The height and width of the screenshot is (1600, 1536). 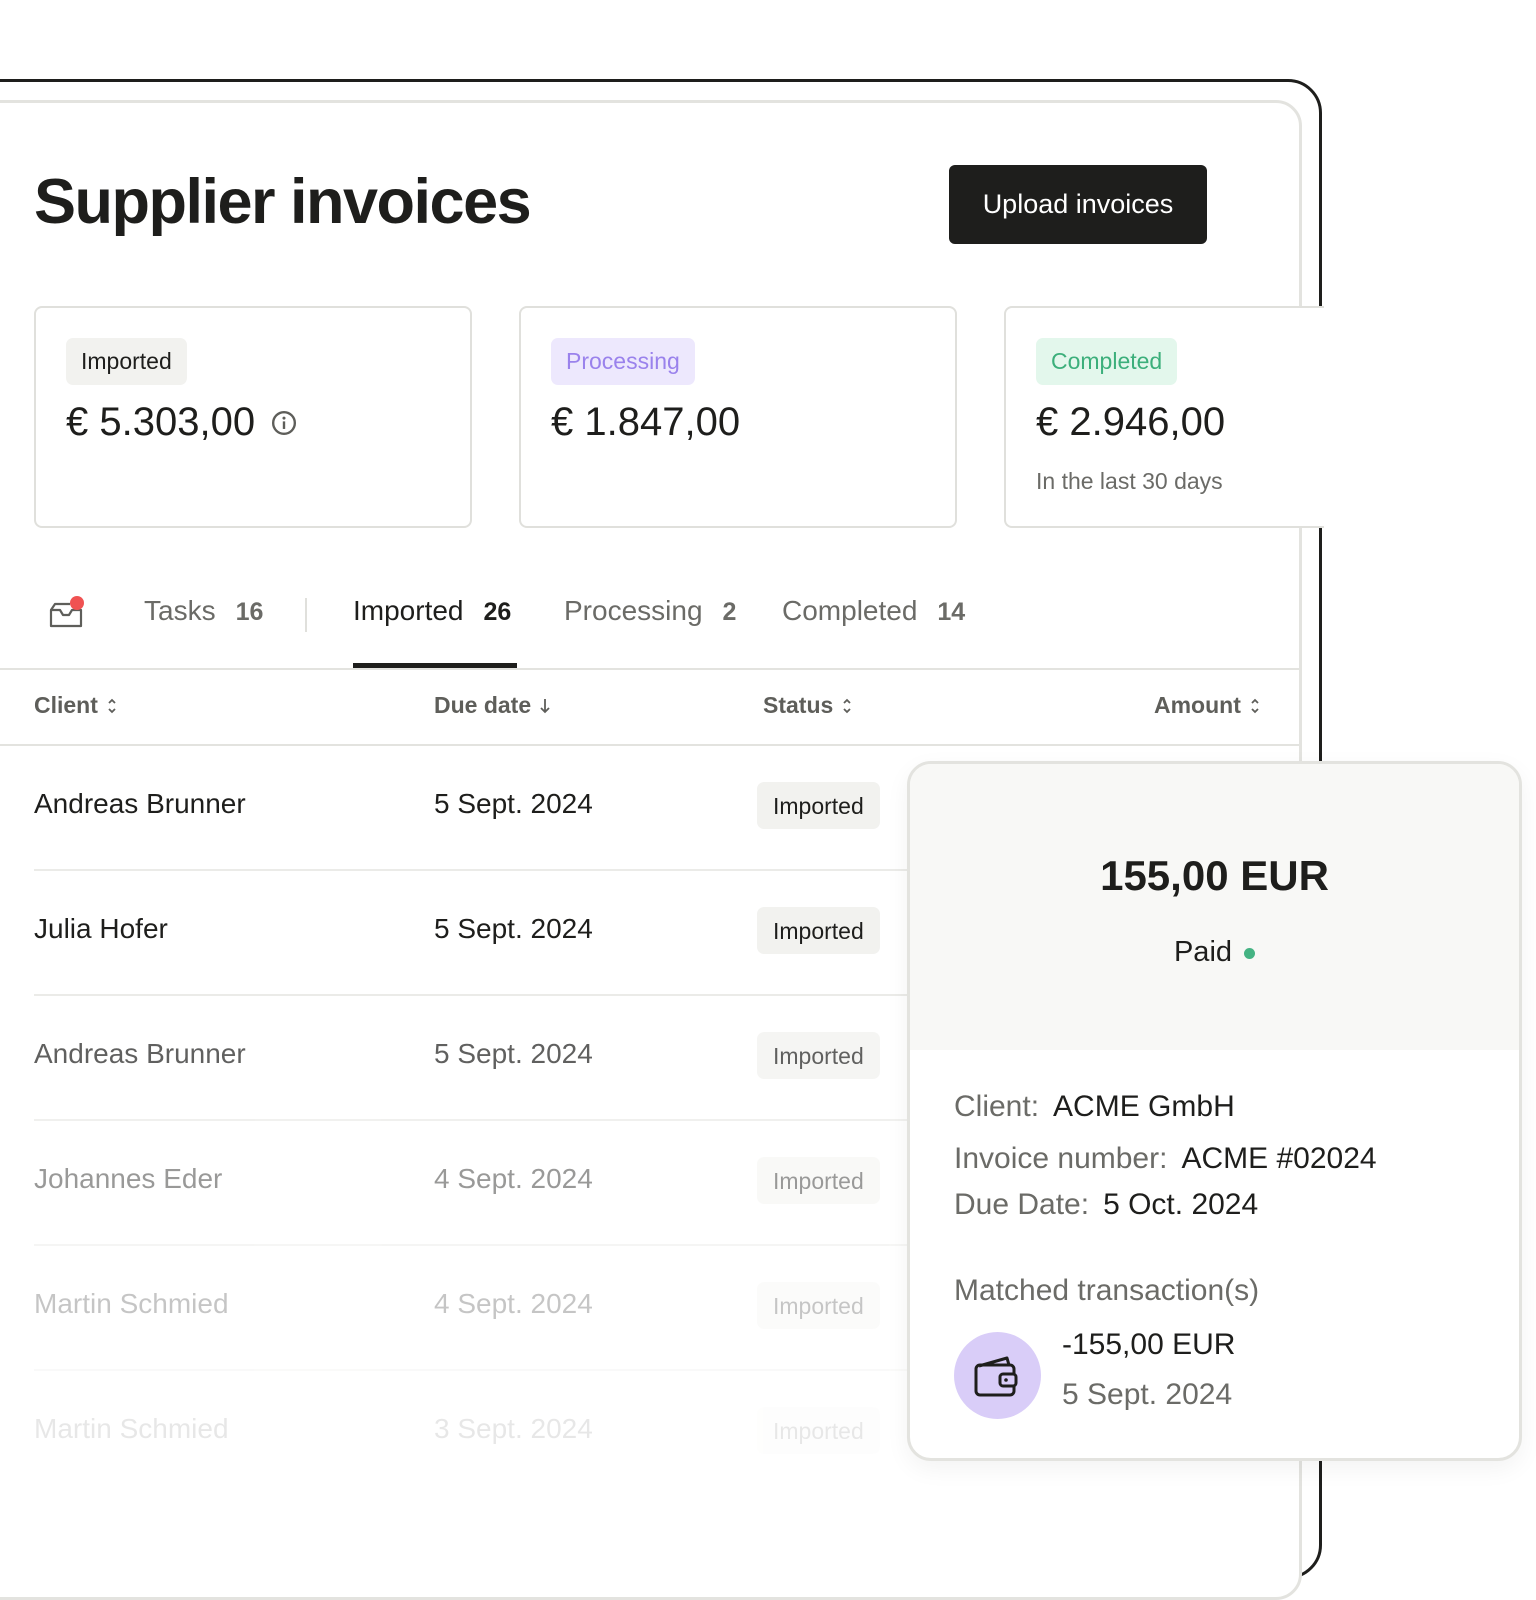 What do you see at coordinates (128, 1178) in the screenshot?
I see `cell-client: Johannes Eder` at bounding box center [128, 1178].